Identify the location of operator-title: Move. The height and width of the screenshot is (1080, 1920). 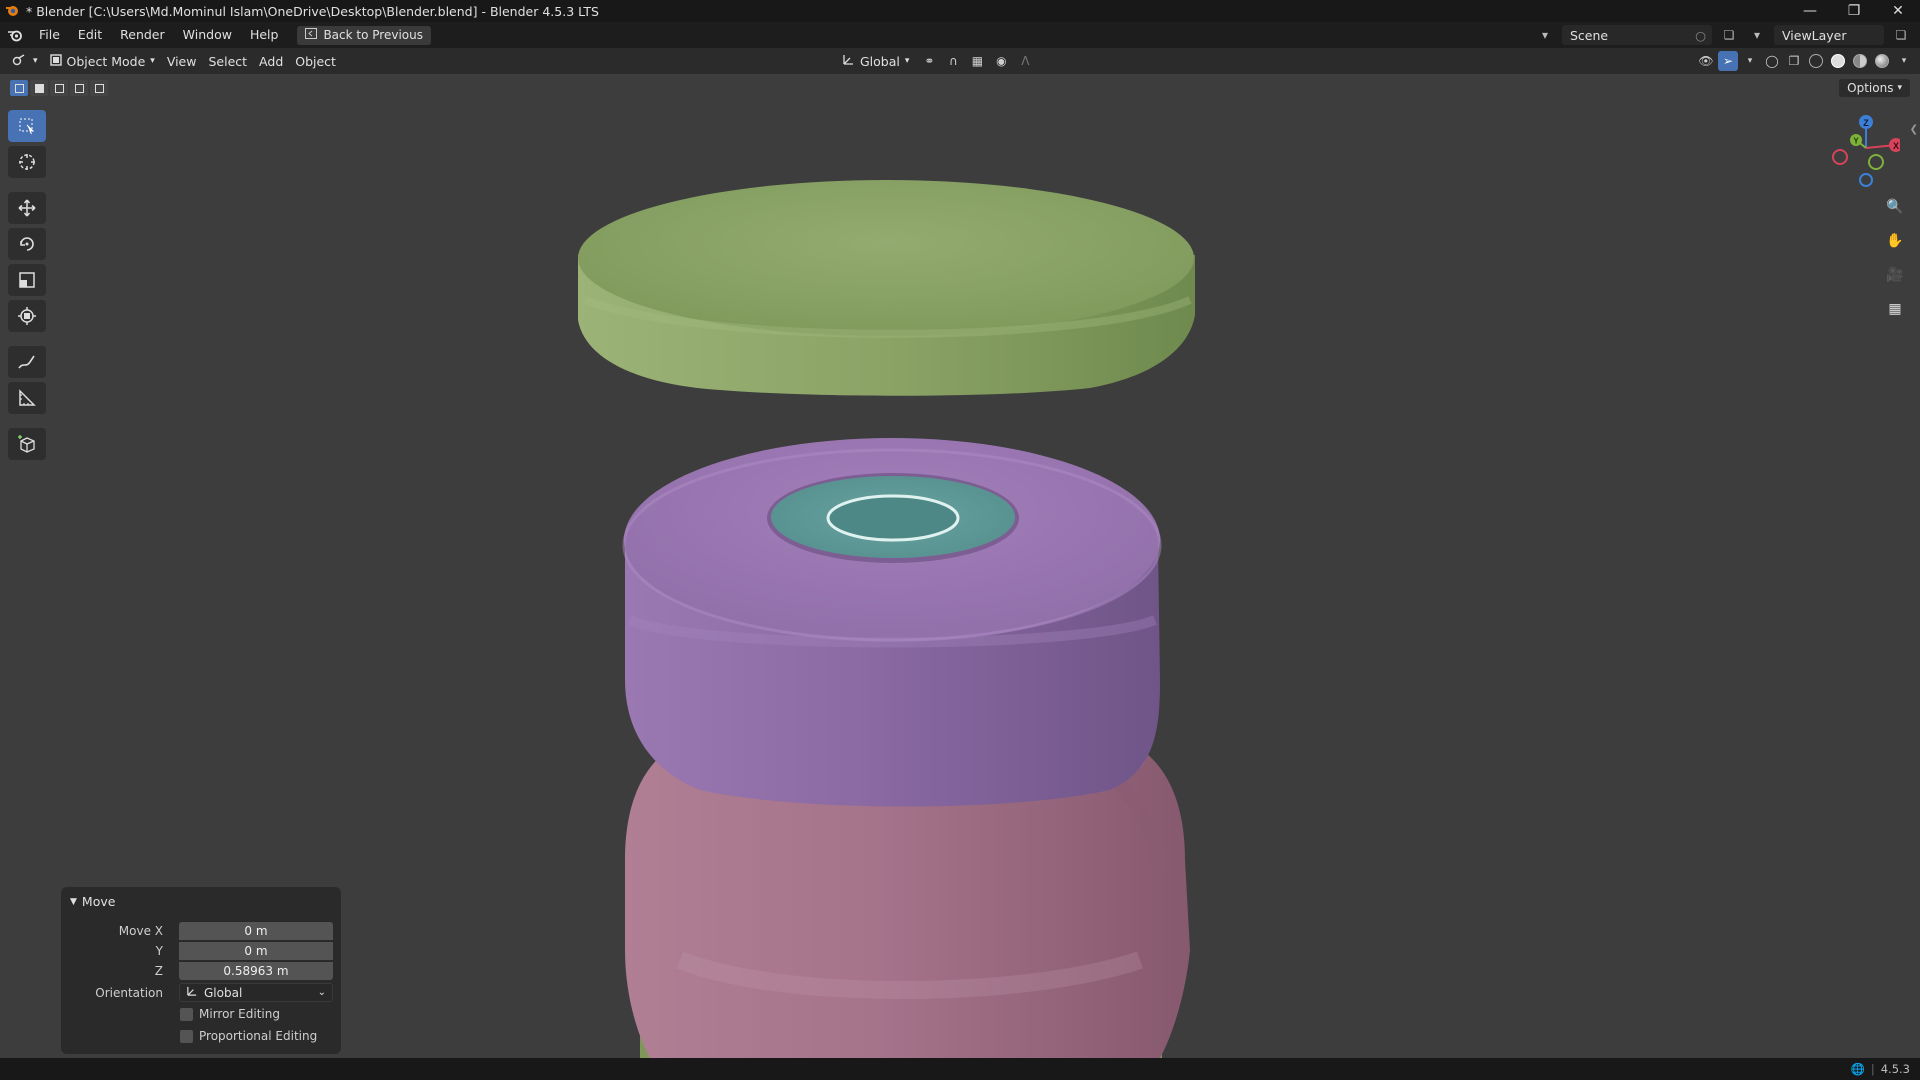
(98, 901).